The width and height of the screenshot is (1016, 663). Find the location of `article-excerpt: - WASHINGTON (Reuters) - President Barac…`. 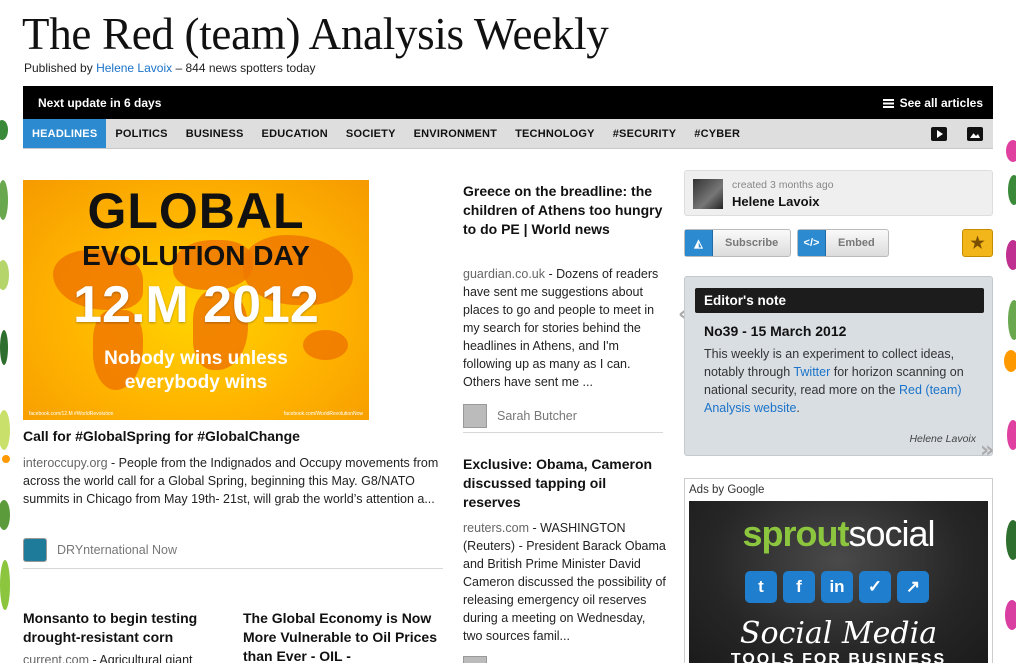

article-excerpt: - WASHINGTON (Reuters) - President Barac… is located at coordinates (564, 582).